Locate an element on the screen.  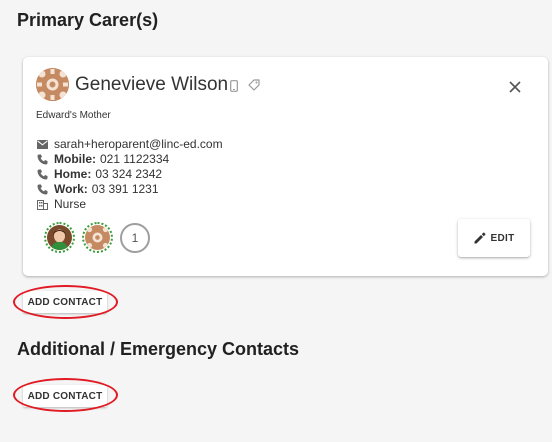
linked-students: 1 is located at coordinates (97, 237).